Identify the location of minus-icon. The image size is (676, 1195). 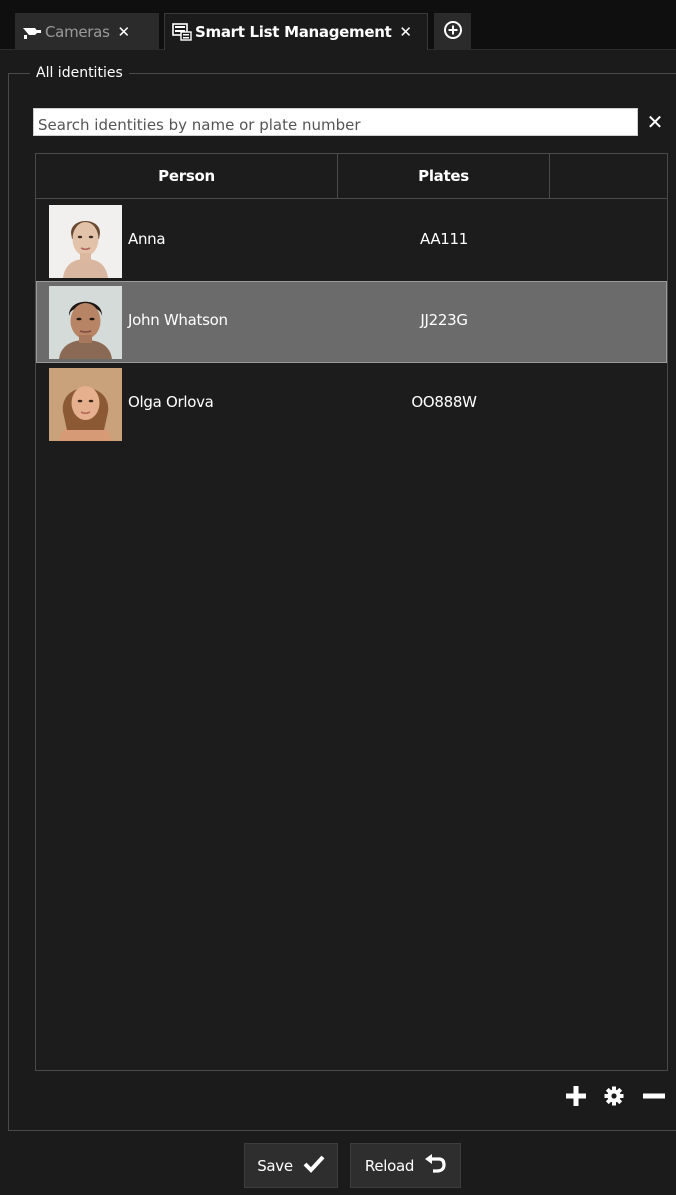
(654, 1098).